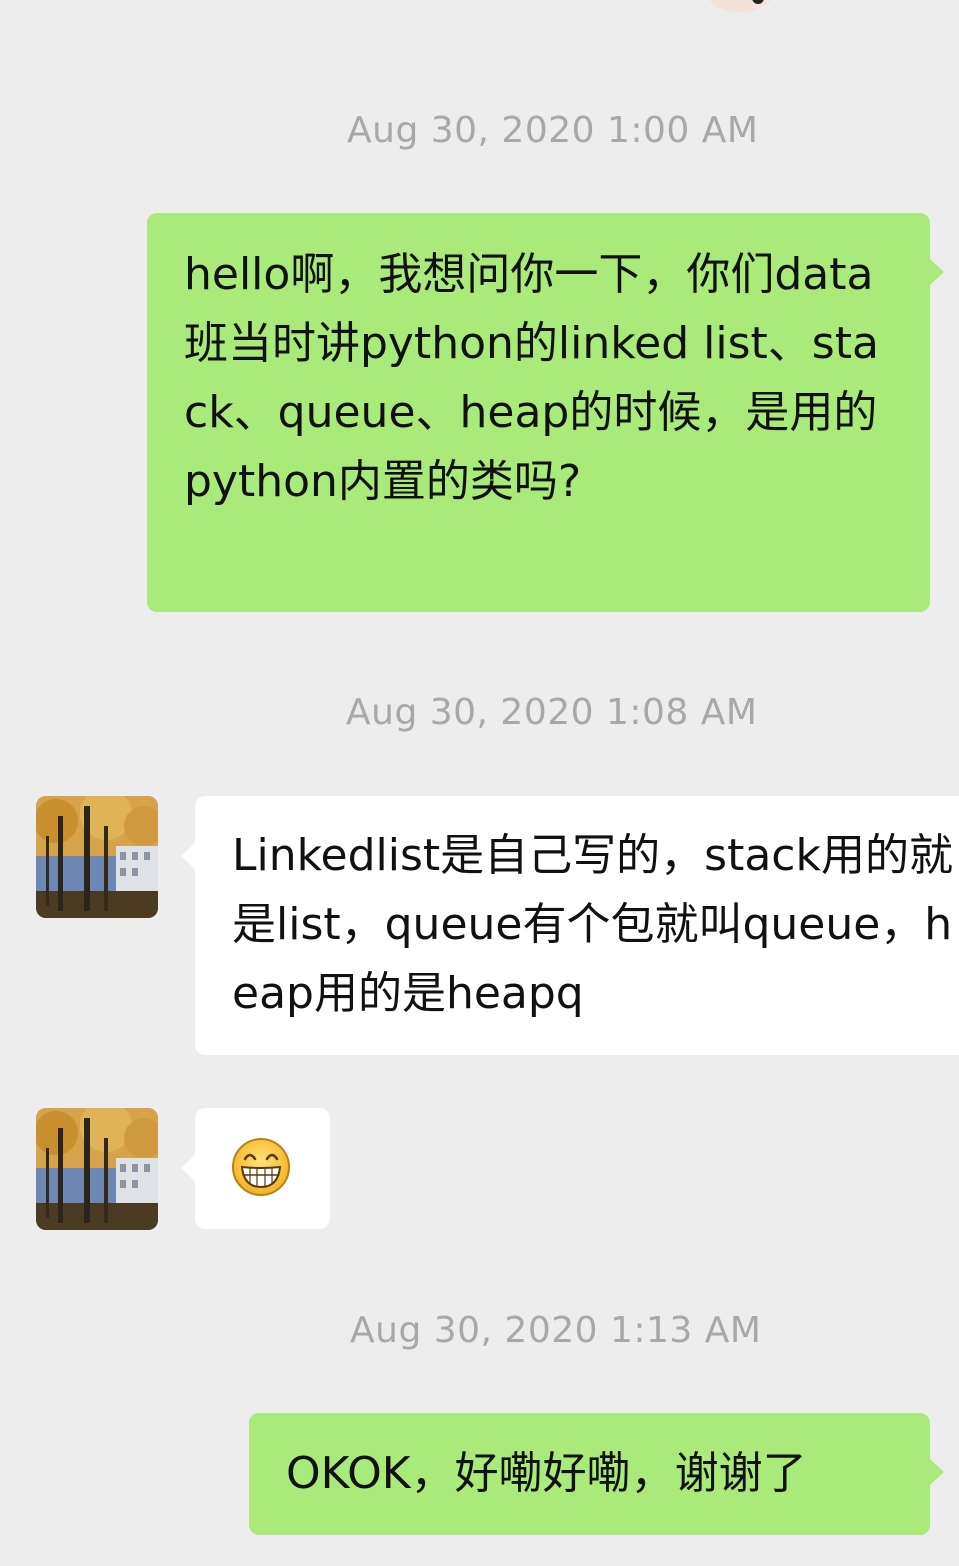  I want to click on timestamp: Aug 30, 2020 1:08 AM, so click(552, 712).